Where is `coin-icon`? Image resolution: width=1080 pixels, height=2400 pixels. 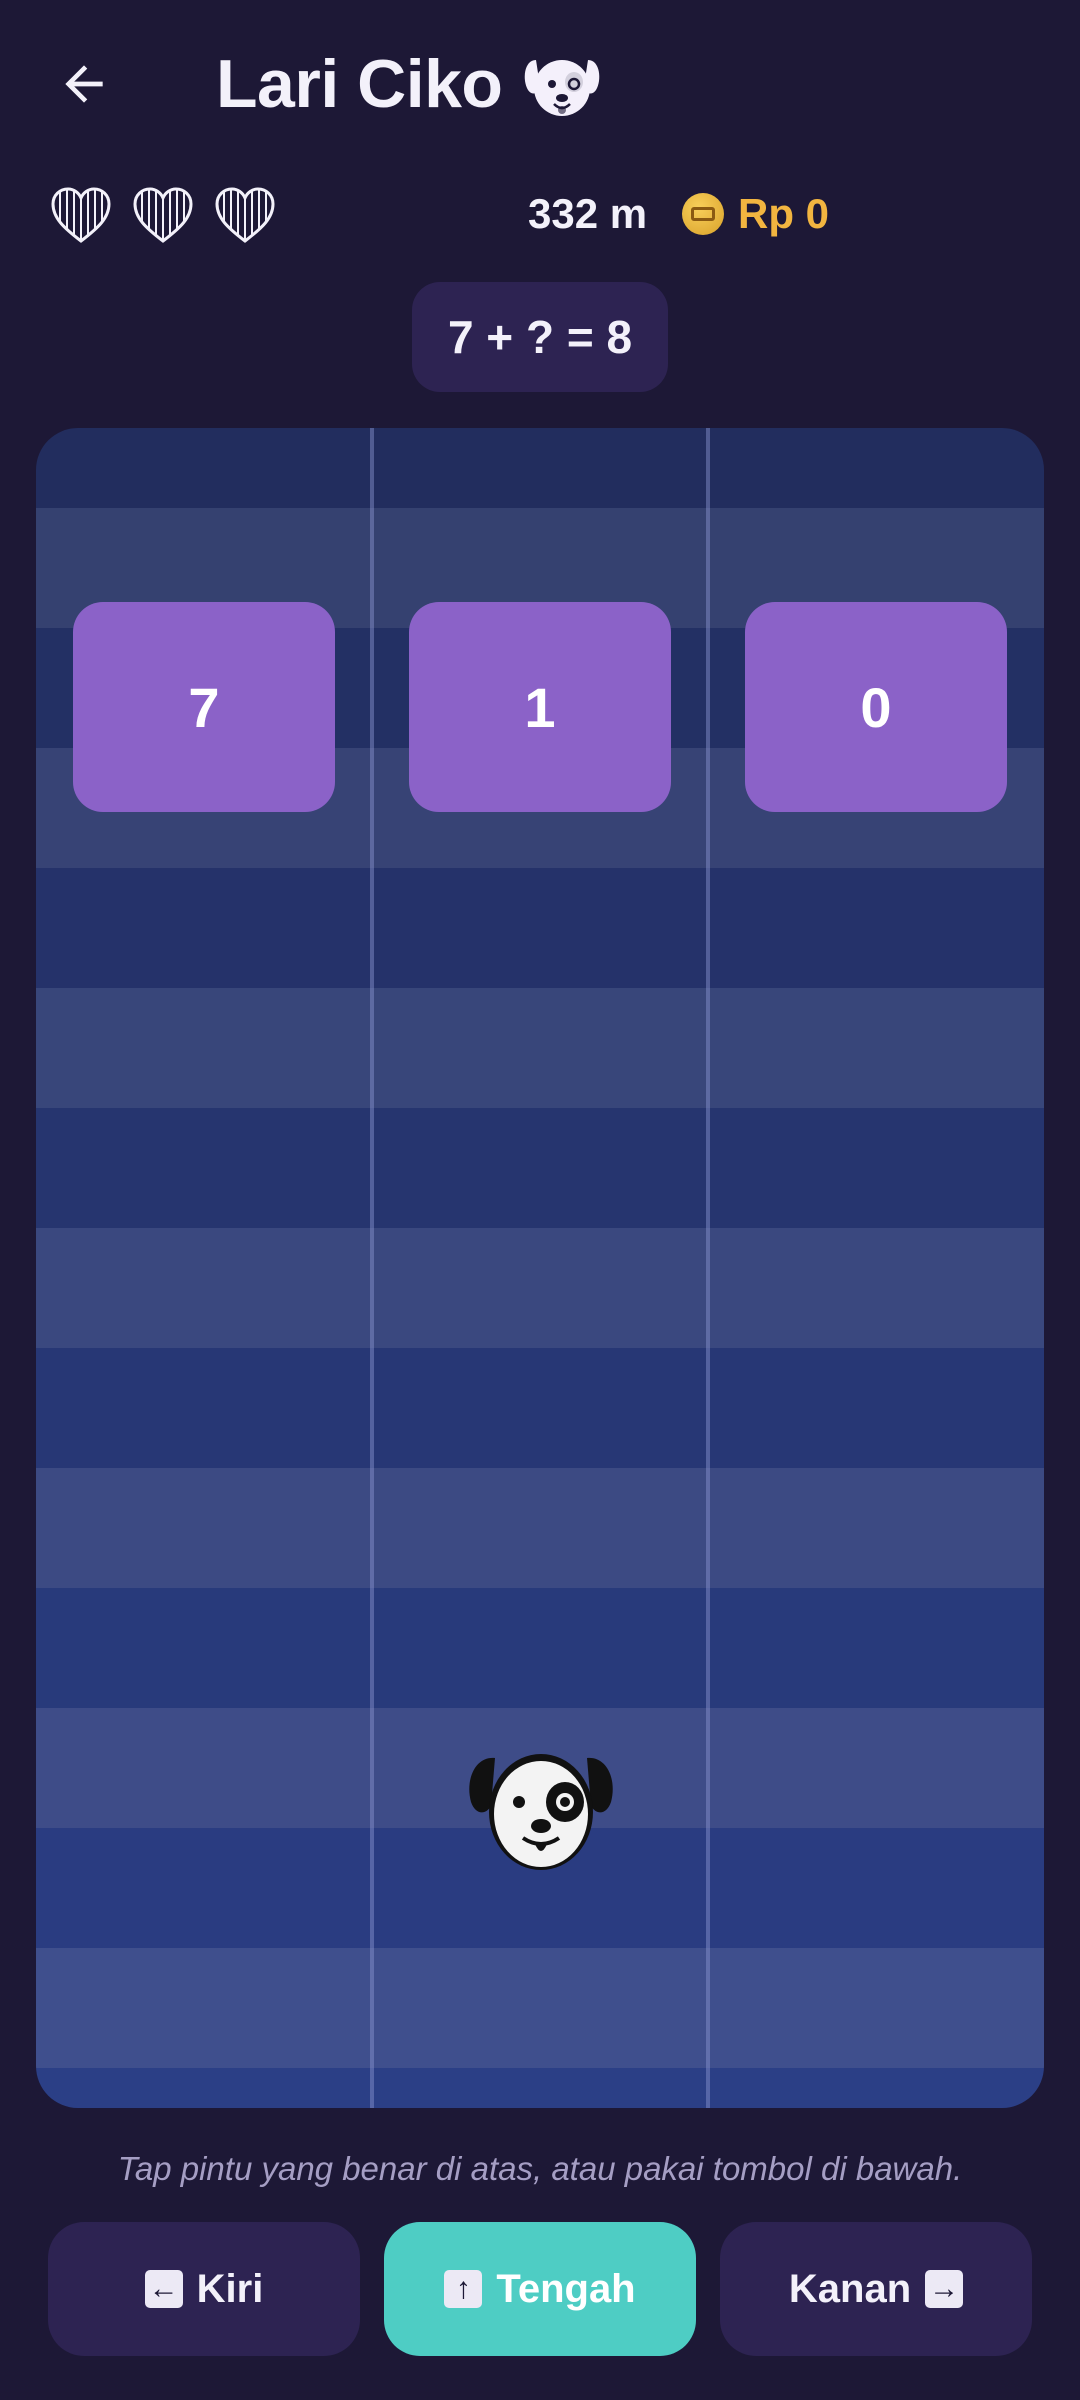
coin-icon is located at coordinates (703, 214).